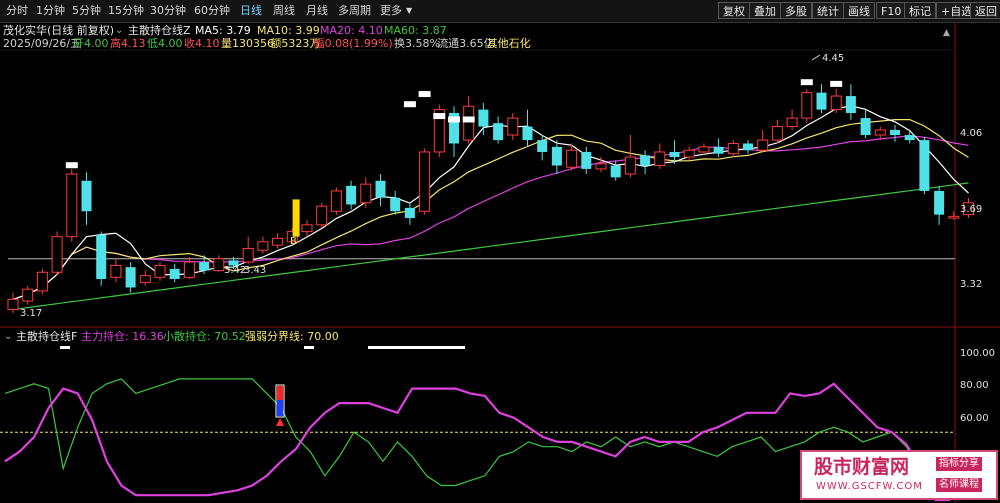  Describe the element at coordinates (974, 418) in the screenshot. I see `osc-tick-60: 60.00` at that location.